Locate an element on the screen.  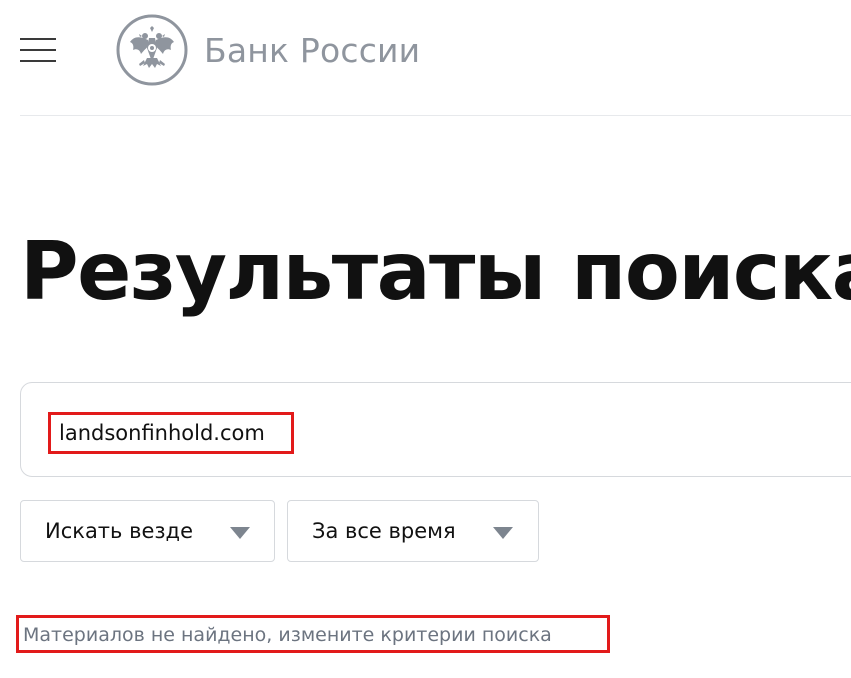
bank-of-russia-logo: Банк России is located at coordinates (268, 50).